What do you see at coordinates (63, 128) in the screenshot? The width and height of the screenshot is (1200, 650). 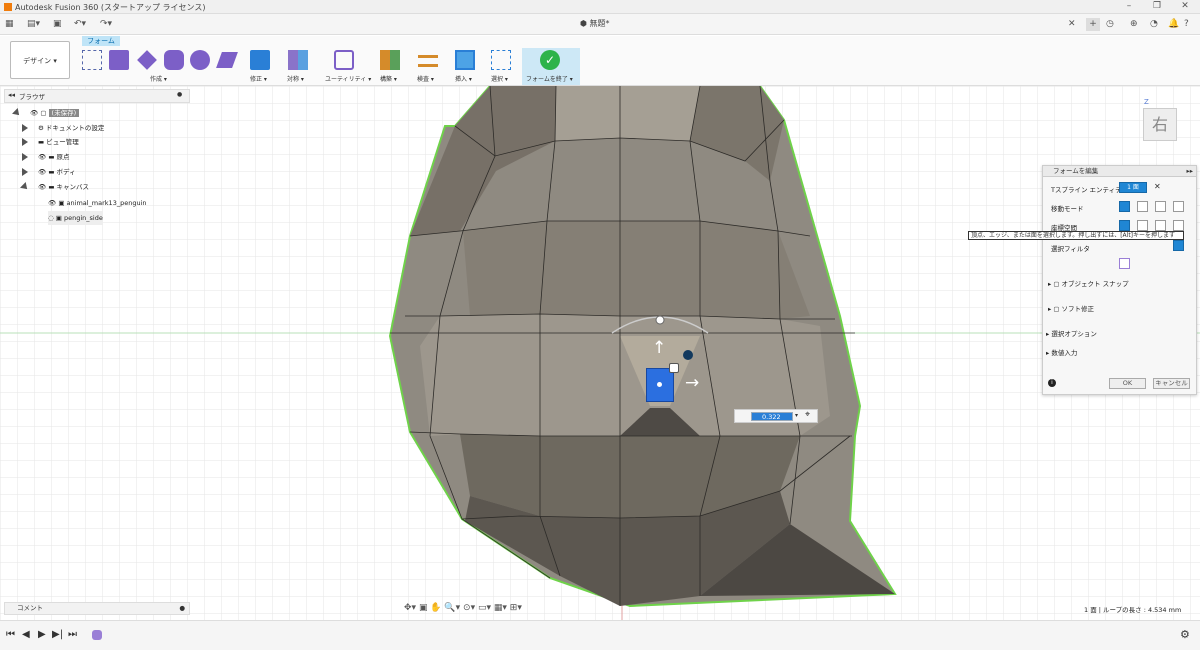 I see `tree-doc-settings: ⚙ ドキュメントの設定` at bounding box center [63, 128].